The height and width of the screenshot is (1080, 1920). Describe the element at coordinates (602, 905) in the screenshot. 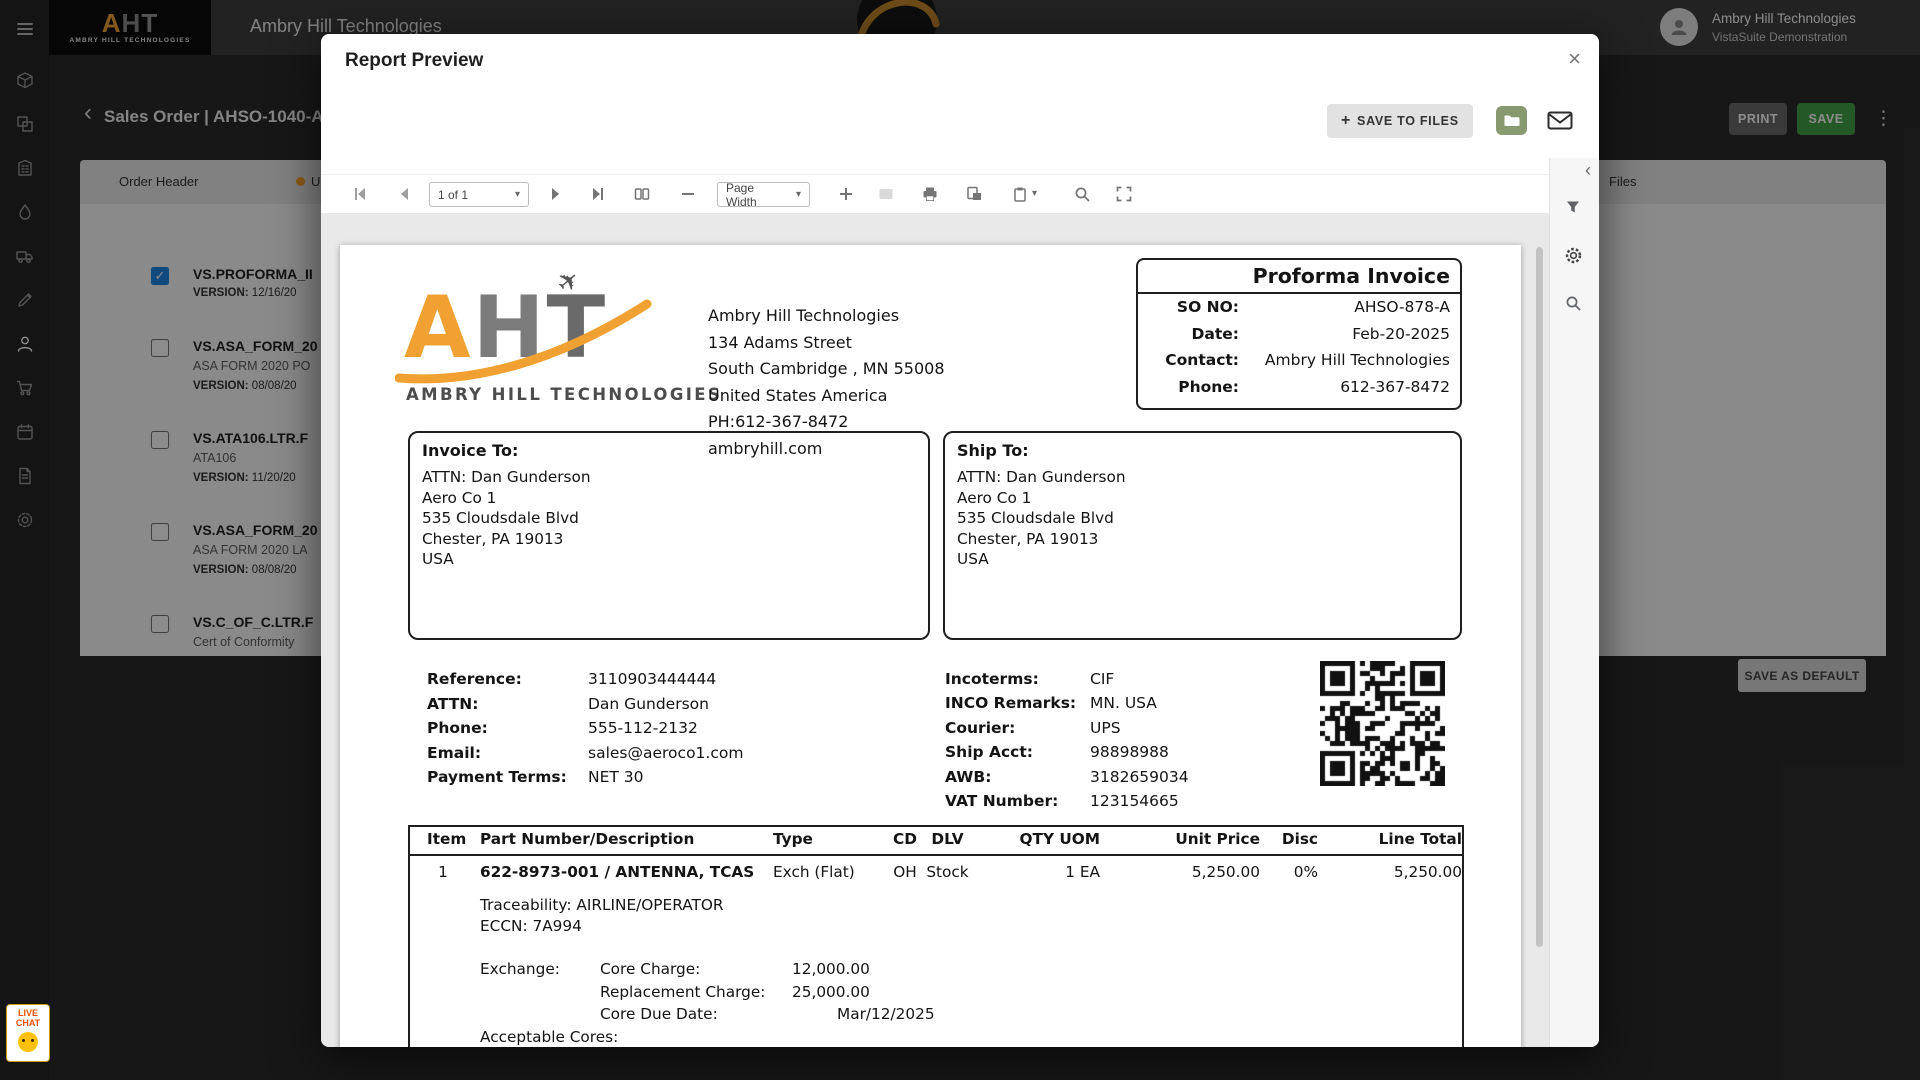

I see `traceability-note: Traceability: AIRLINE/OPERATOR` at that location.